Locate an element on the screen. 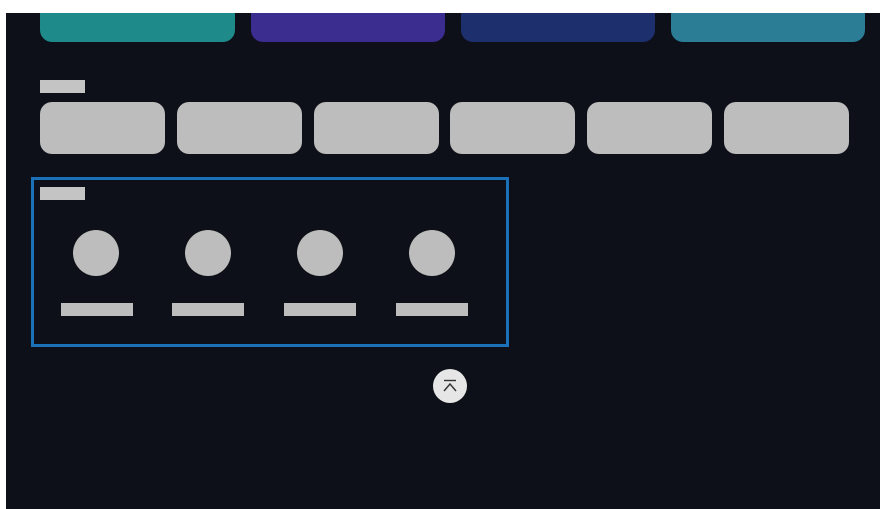  chips-section-label is located at coordinates (62, 86).